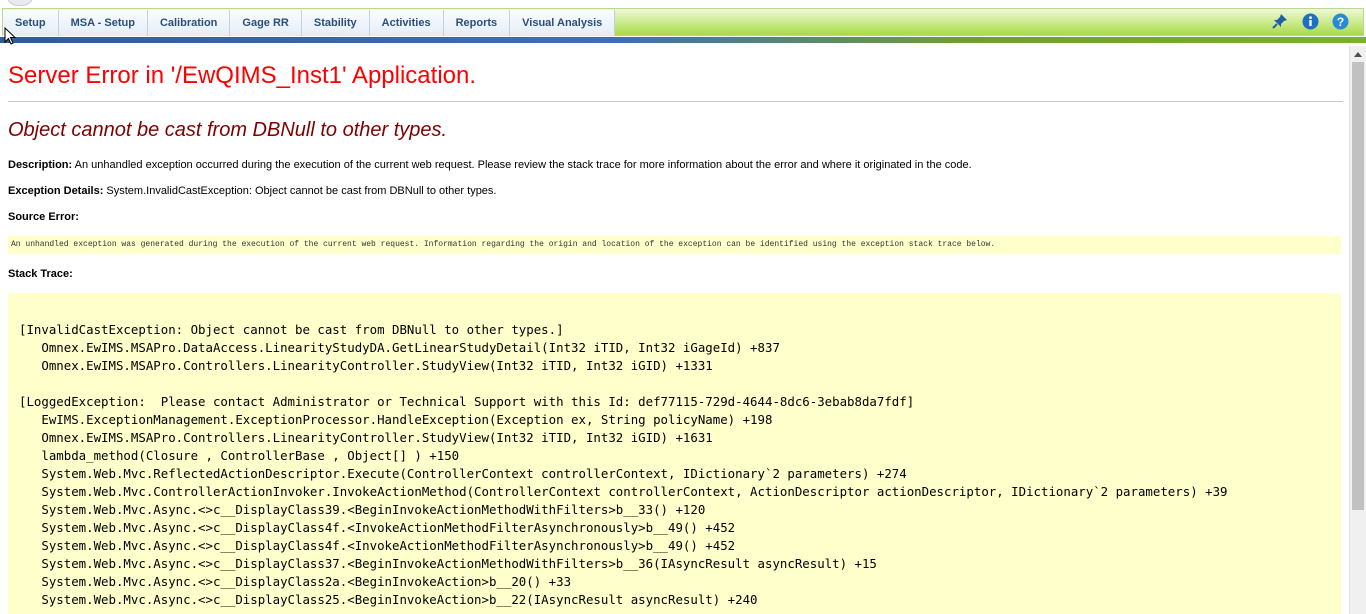 The height and width of the screenshot is (614, 1366). What do you see at coordinates (675, 101) in the screenshot?
I see `divider` at bounding box center [675, 101].